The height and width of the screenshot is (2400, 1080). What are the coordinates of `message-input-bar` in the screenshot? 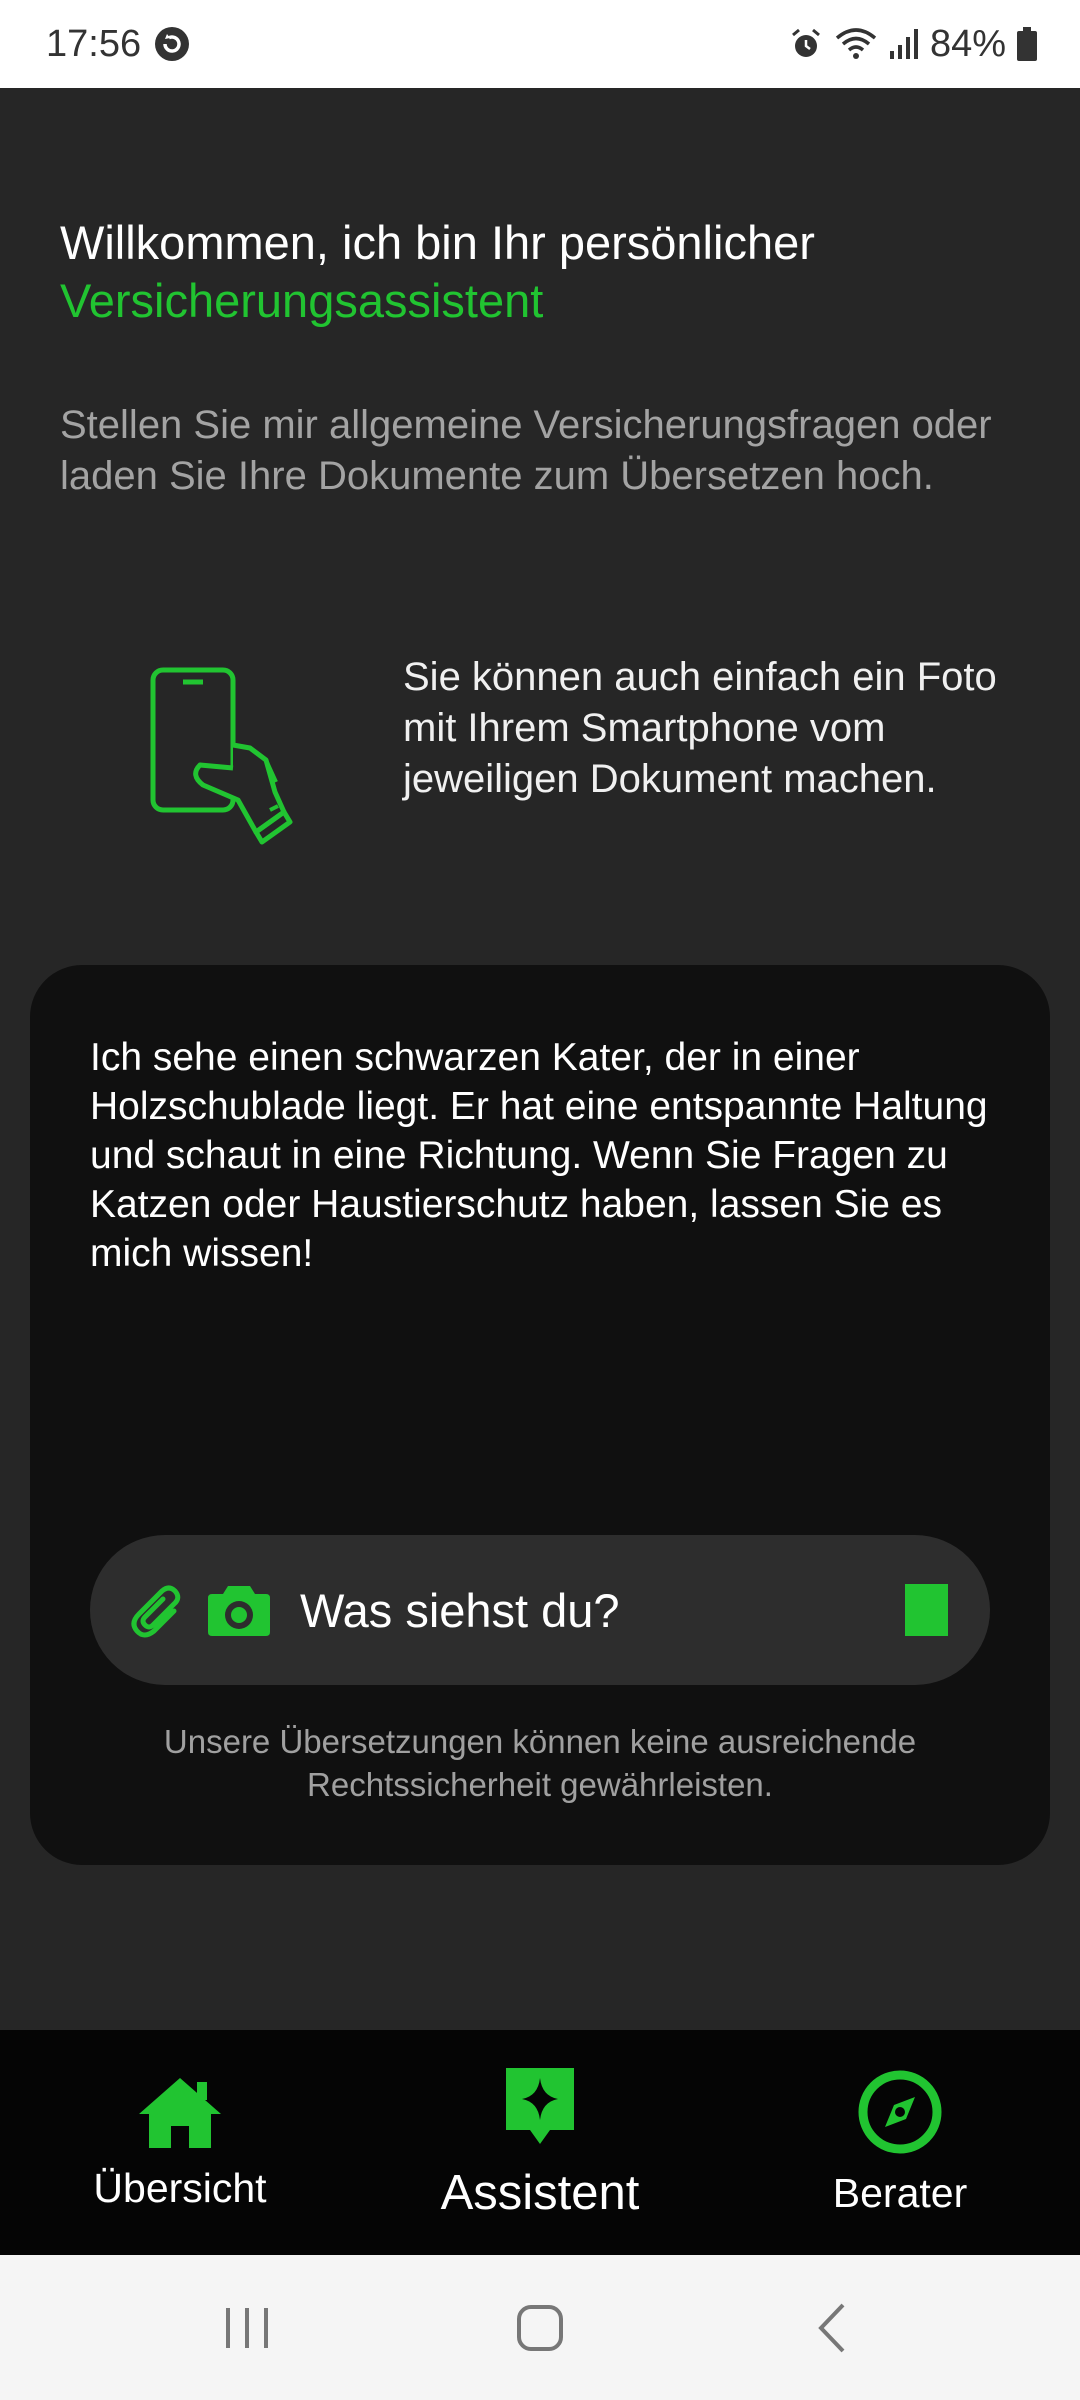 It's located at (540, 1610).